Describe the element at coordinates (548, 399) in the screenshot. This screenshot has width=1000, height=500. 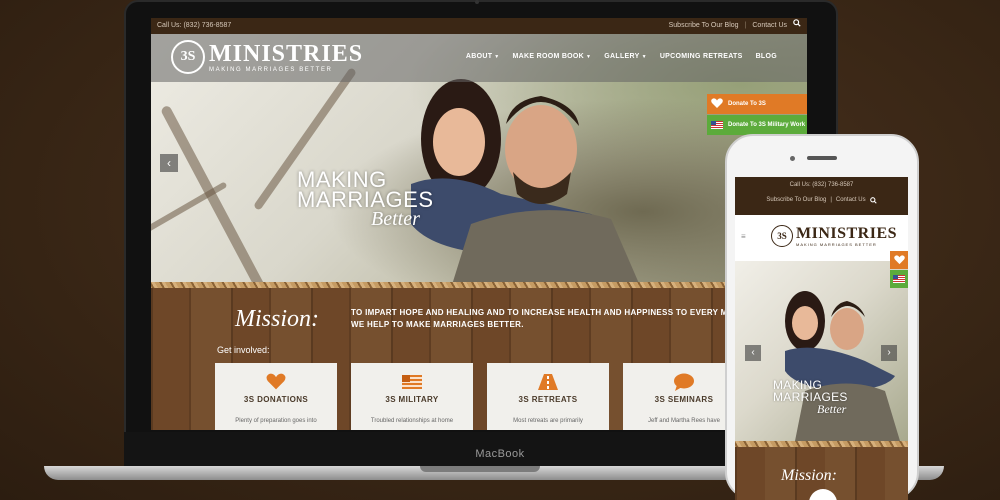
I see `card-title: 3S RETREATS` at that location.